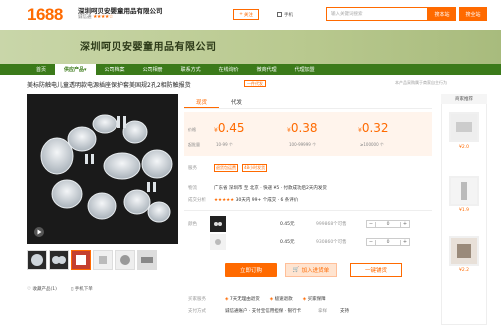  Describe the element at coordinates (192, 129) in the screenshot. I see `price-label: 价格` at that location.